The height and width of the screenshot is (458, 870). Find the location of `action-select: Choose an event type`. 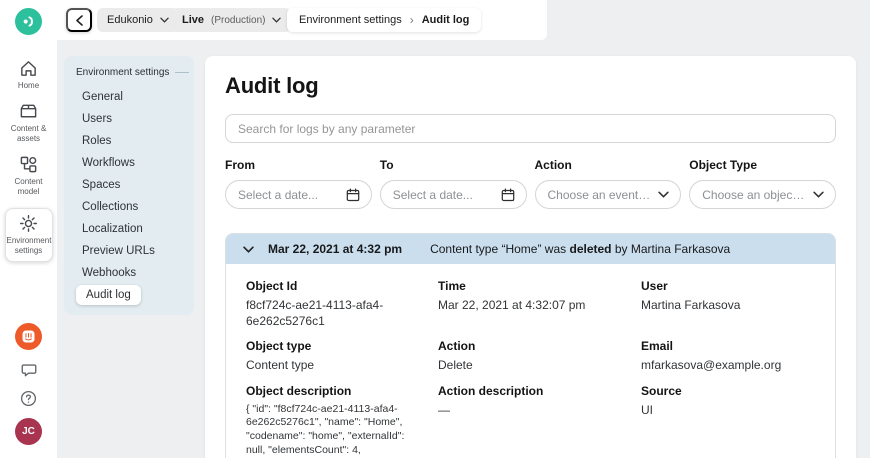

action-select: Choose an event type is located at coordinates (608, 194).